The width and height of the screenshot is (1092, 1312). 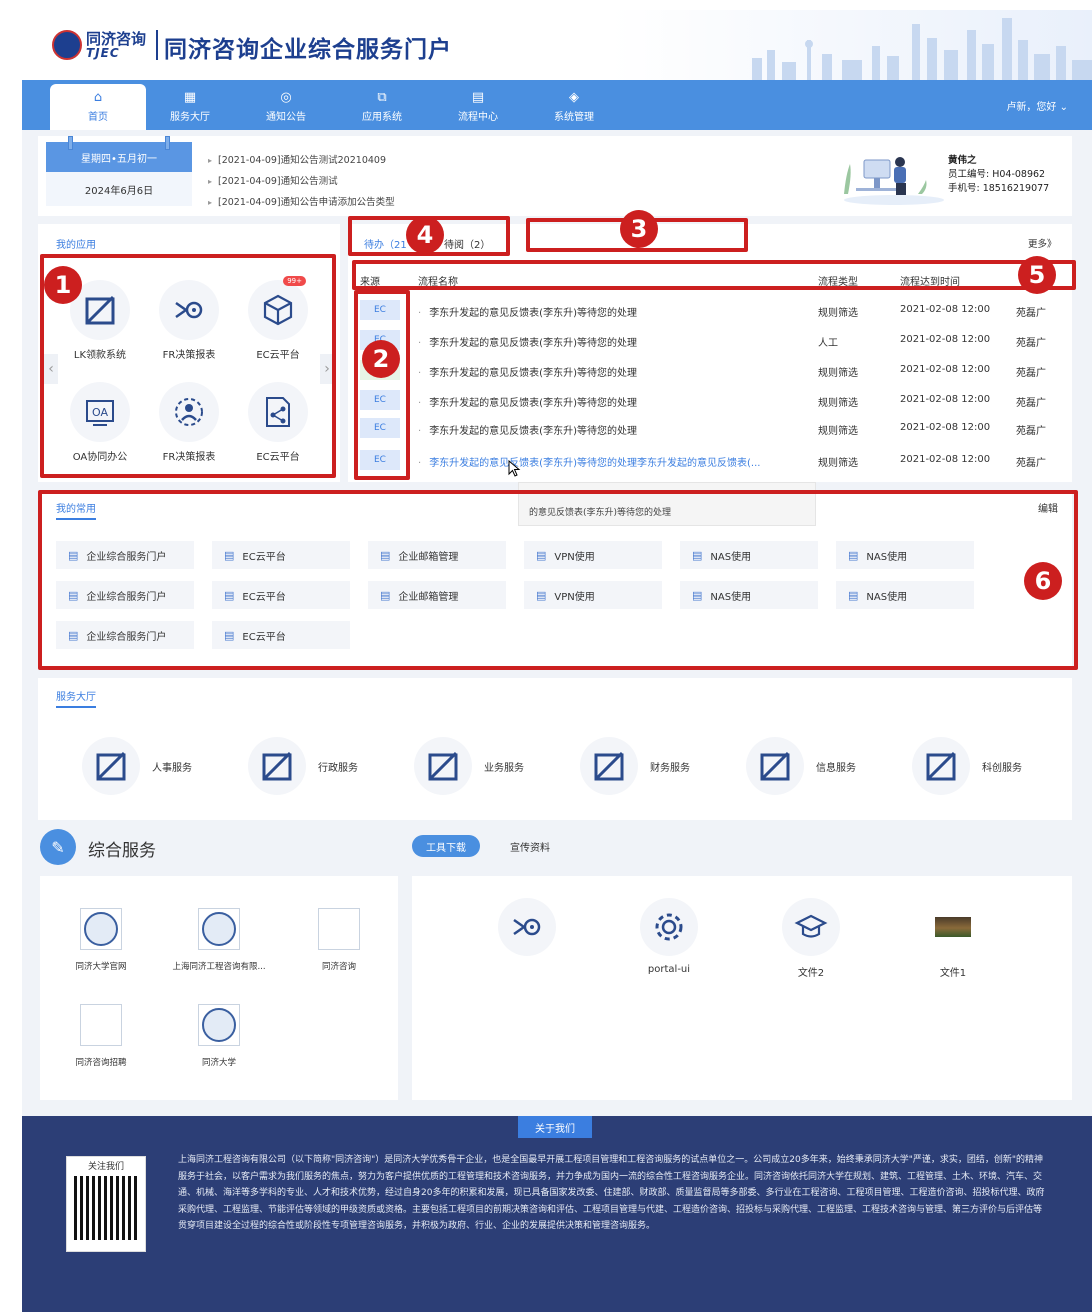 I want to click on tongji-seal-icon, so click(x=101, y=929).